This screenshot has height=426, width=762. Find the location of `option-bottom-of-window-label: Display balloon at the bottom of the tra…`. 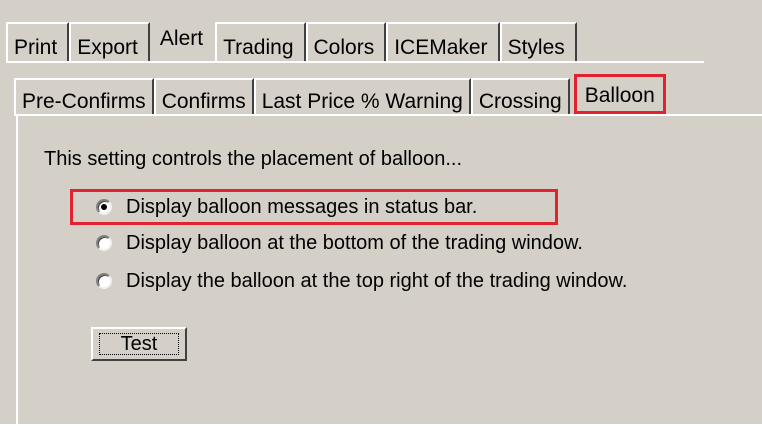

option-bottom-of-window-label: Display balloon at the bottom of the tra… is located at coordinates (354, 242).